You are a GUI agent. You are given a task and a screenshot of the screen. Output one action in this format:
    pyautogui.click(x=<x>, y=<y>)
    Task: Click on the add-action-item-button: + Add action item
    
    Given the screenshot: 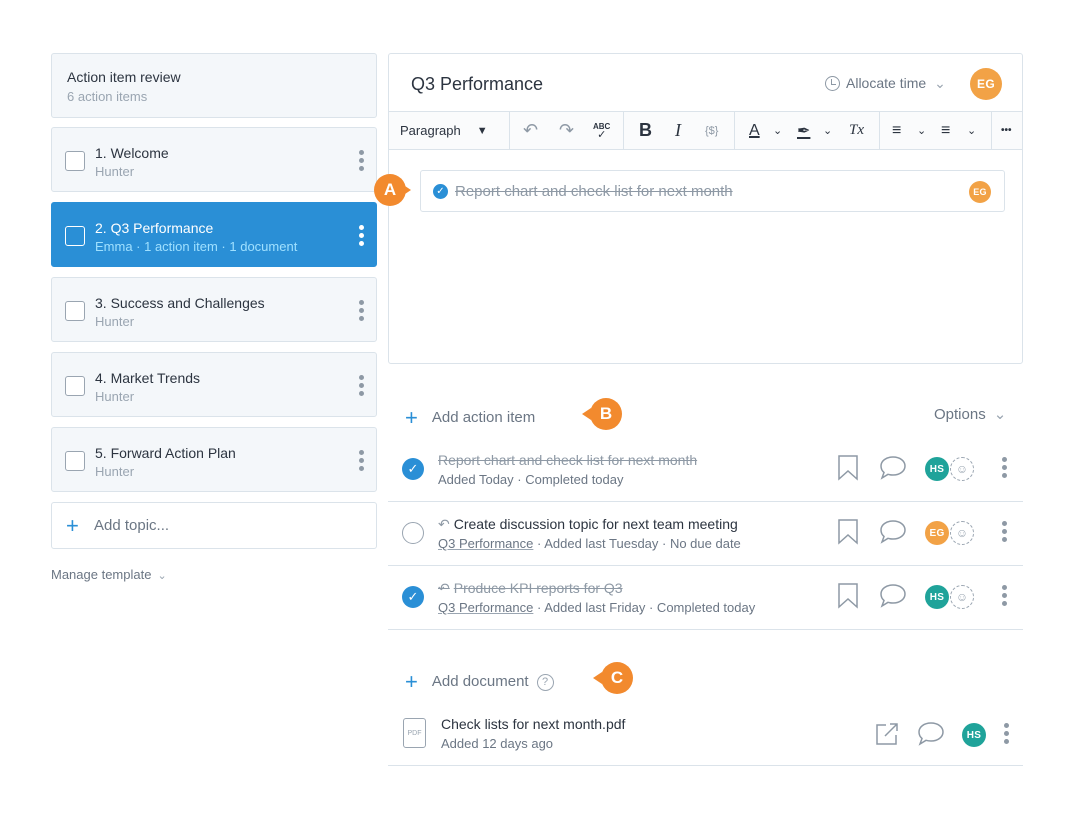 What is the action you would take?
    pyautogui.click(x=470, y=418)
    